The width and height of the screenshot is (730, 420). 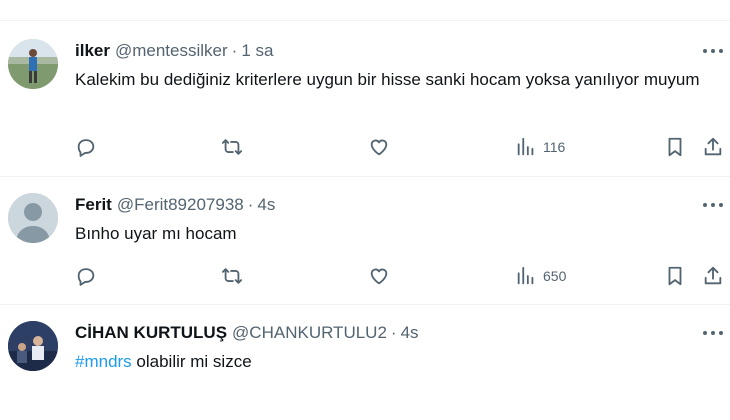 I want to click on tweet-header: CİHAN KURTULUŞ @CHANKURTULU2 · 4s, so click(x=247, y=333).